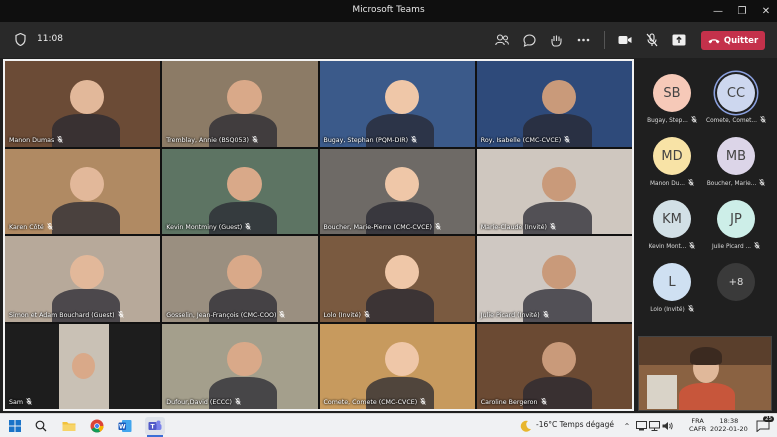 This screenshot has width=777, height=437. What do you see at coordinates (583, 40) in the screenshot?
I see `more-actions-button` at bounding box center [583, 40].